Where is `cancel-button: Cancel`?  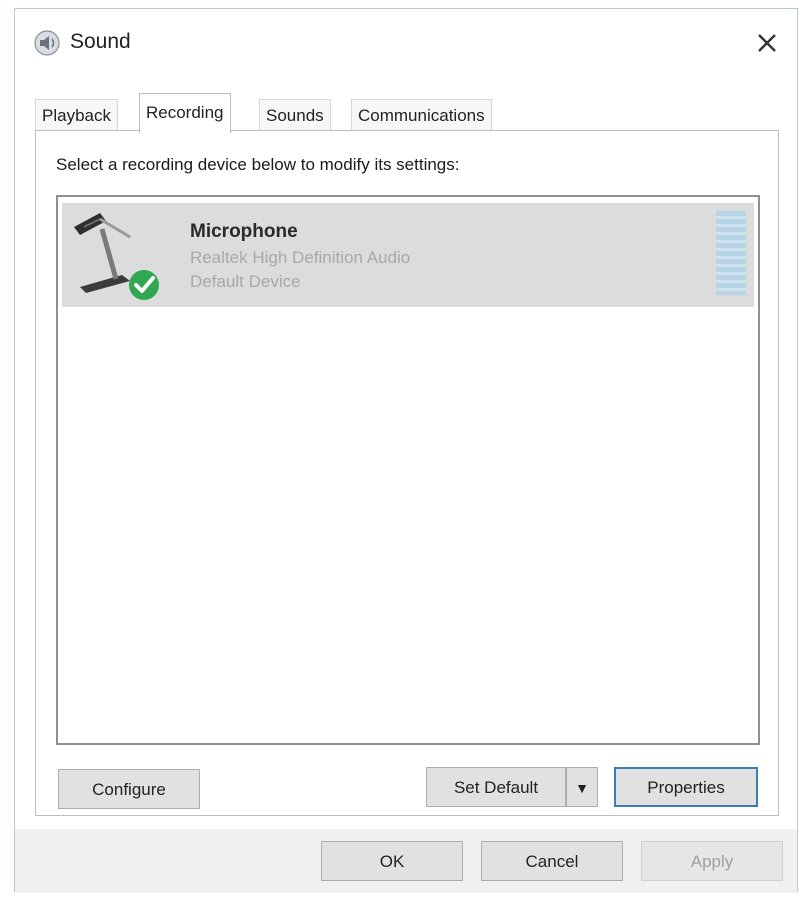 cancel-button: Cancel is located at coordinates (552, 861).